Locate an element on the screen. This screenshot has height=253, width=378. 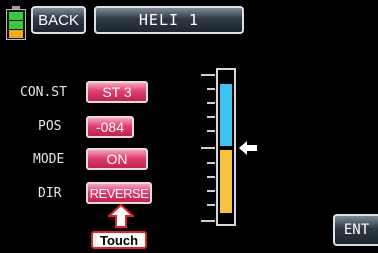
dir-label: DIR is located at coordinates (50, 193).